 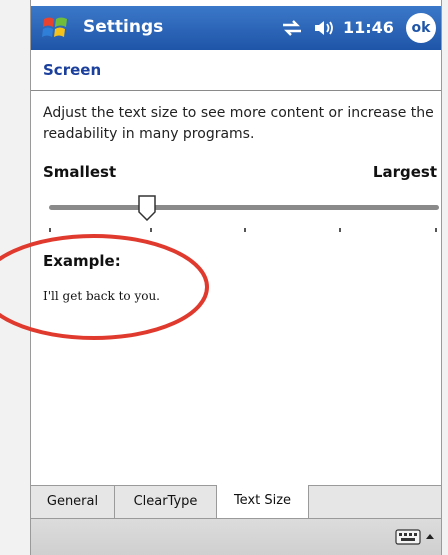 What do you see at coordinates (236, 536) in the screenshot?
I see `menu-bar` at bounding box center [236, 536].